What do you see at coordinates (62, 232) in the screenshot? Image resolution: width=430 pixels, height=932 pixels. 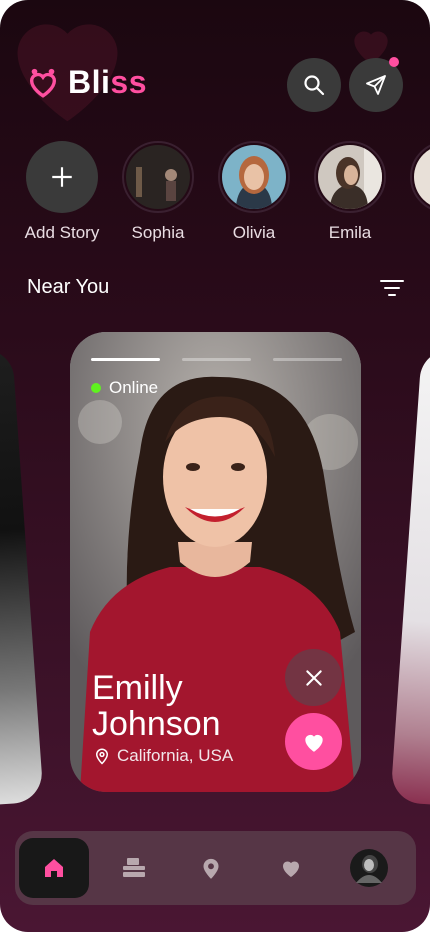 I see `story-label: Add Story` at bounding box center [62, 232].